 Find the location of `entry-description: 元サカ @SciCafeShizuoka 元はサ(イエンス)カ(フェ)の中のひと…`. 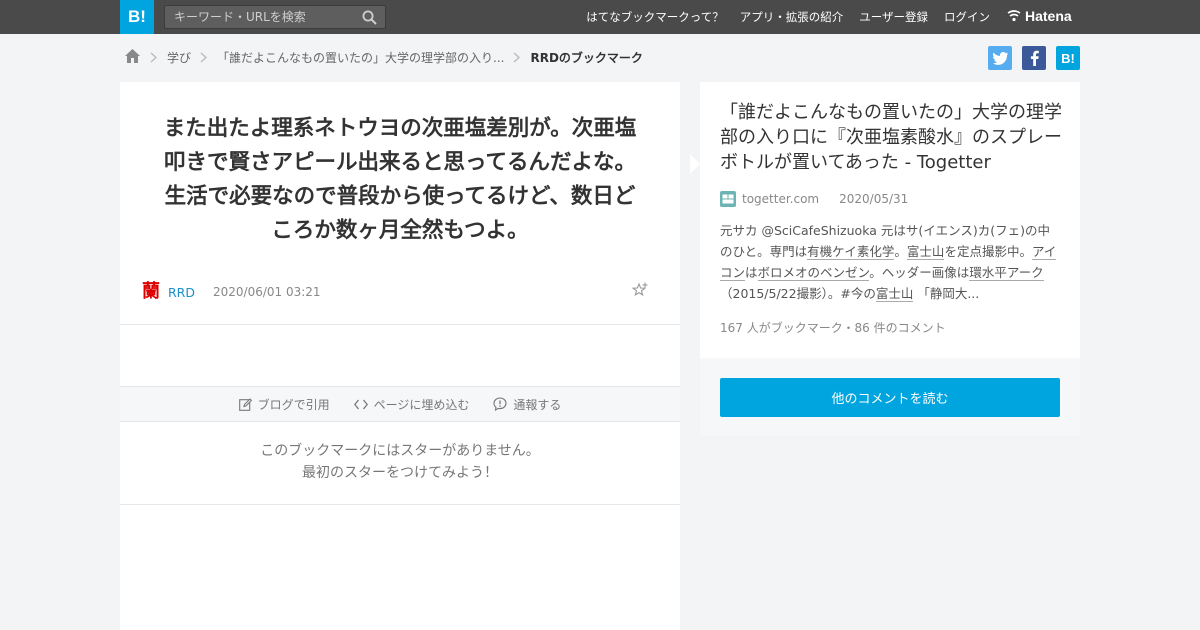

entry-description: 元サカ @SciCafeShizuoka 元はサ(イエンス)カ(フェ)の中のひと… is located at coordinates (890, 262).